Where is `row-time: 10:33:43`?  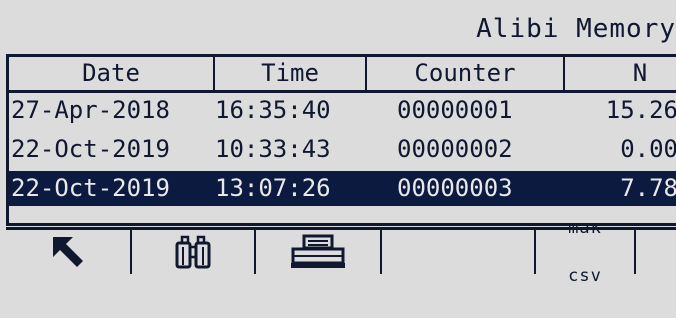
row-time: 10:33:43 is located at coordinates (273, 149).